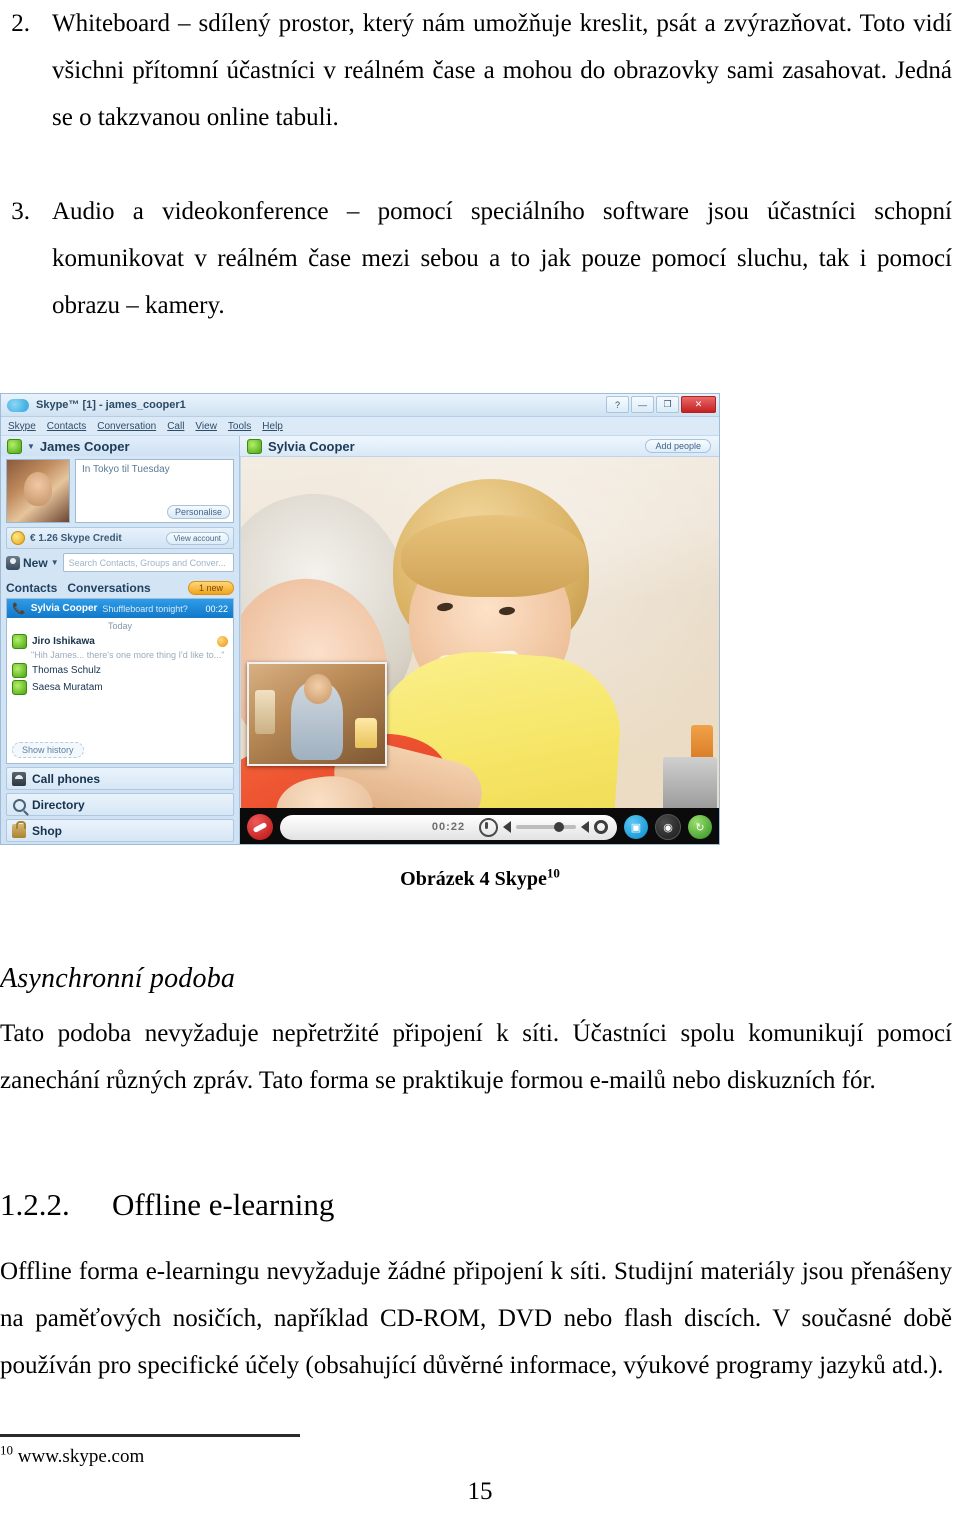 The image size is (960, 1514). I want to click on sidebar-item-directory: Directory, so click(120, 804).